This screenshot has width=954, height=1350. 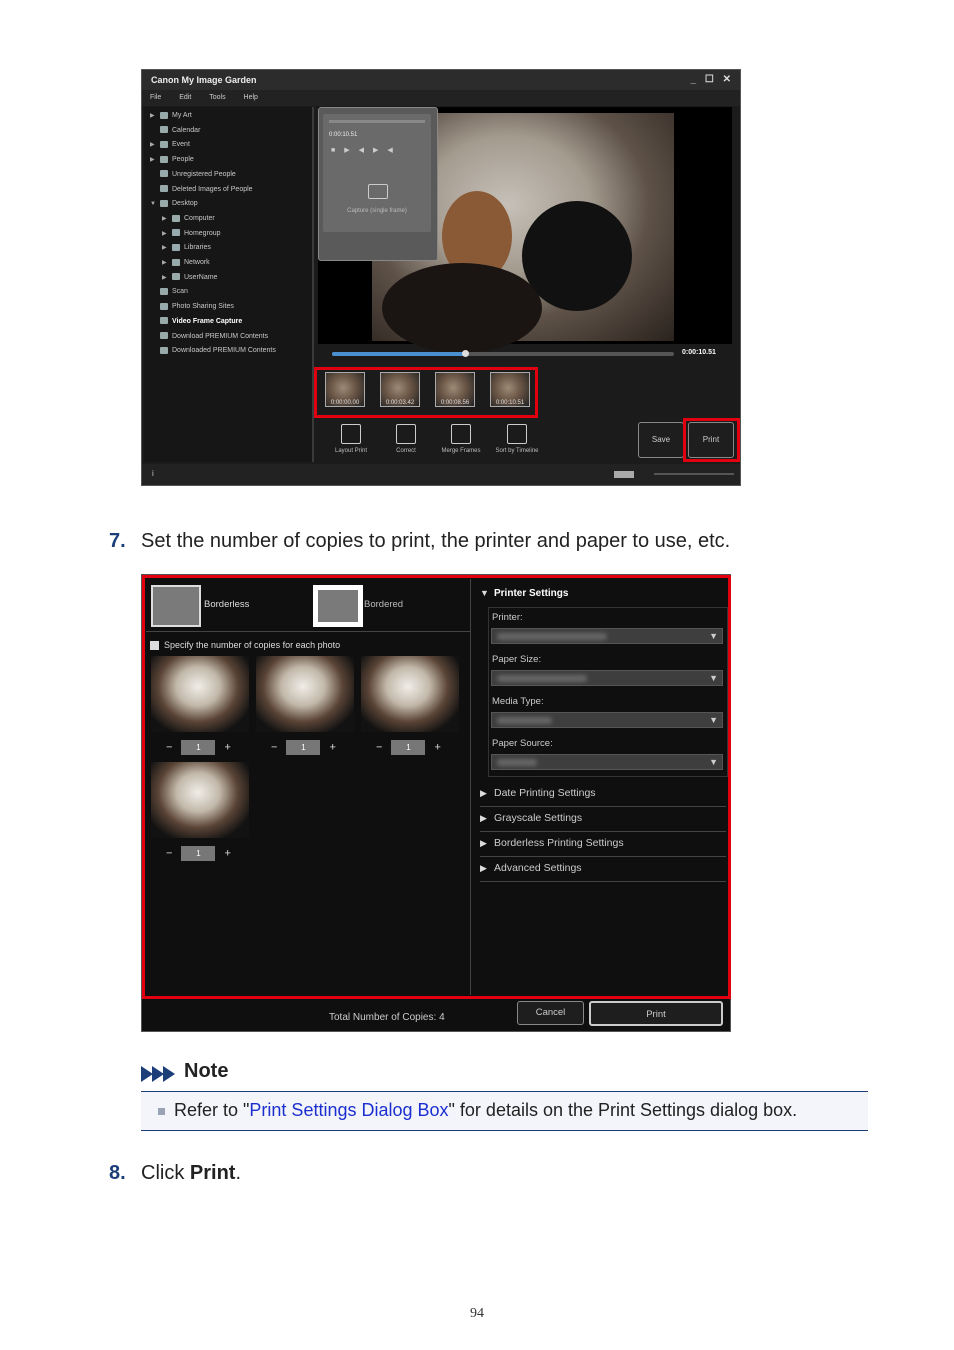 I want to click on advanced-section: ▶ Advanced Settings, so click(x=531, y=868).